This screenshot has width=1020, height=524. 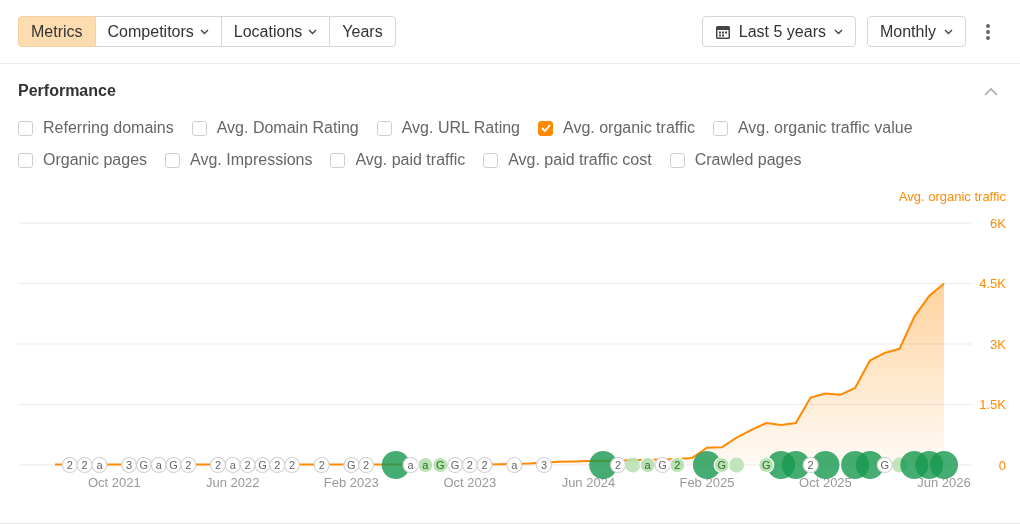 I want to click on axis-label: Jun 2022, so click(x=233, y=482).